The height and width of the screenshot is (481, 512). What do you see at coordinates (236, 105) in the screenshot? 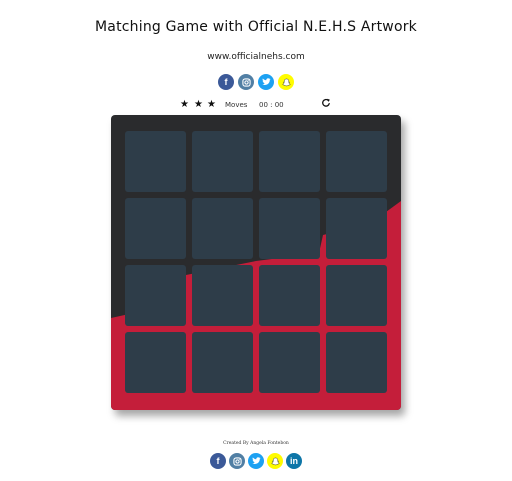
I see `moves-label: Moves` at bounding box center [236, 105].